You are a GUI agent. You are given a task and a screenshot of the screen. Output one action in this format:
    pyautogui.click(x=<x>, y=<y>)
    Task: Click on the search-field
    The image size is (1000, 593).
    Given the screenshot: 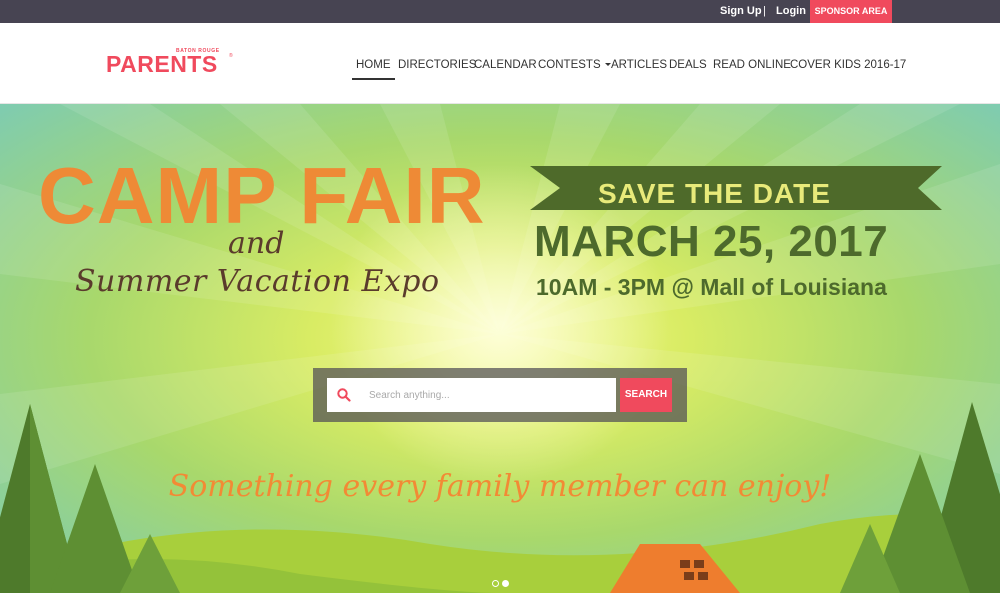 What is the action you would take?
    pyautogui.click(x=471, y=395)
    